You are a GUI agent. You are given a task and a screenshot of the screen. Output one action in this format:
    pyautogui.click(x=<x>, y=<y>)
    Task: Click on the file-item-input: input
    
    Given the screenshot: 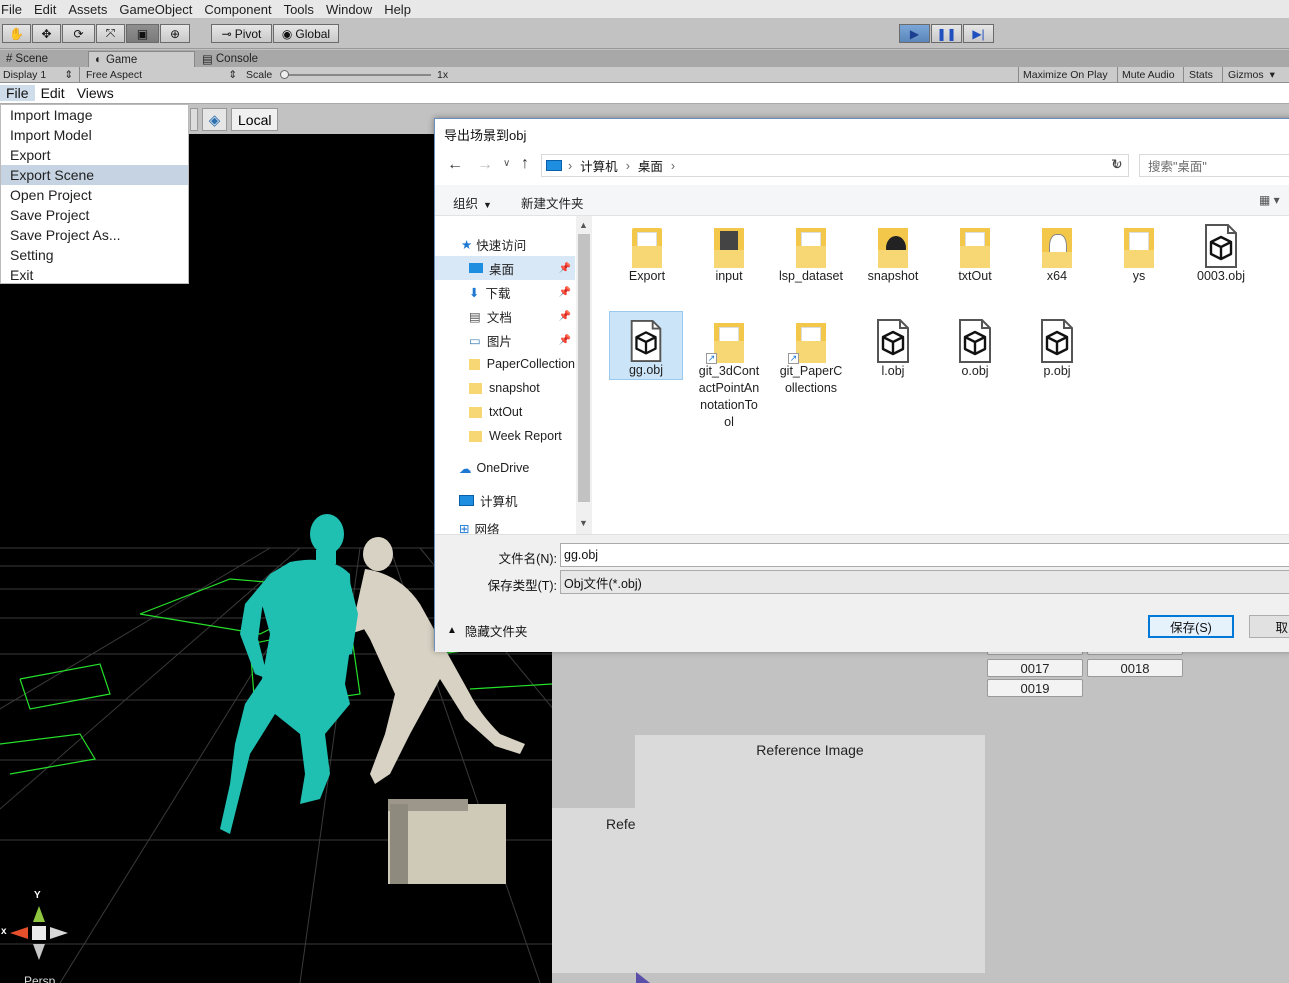 What is the action you would take?
    pyautogui.click(x=729, y=250)
    